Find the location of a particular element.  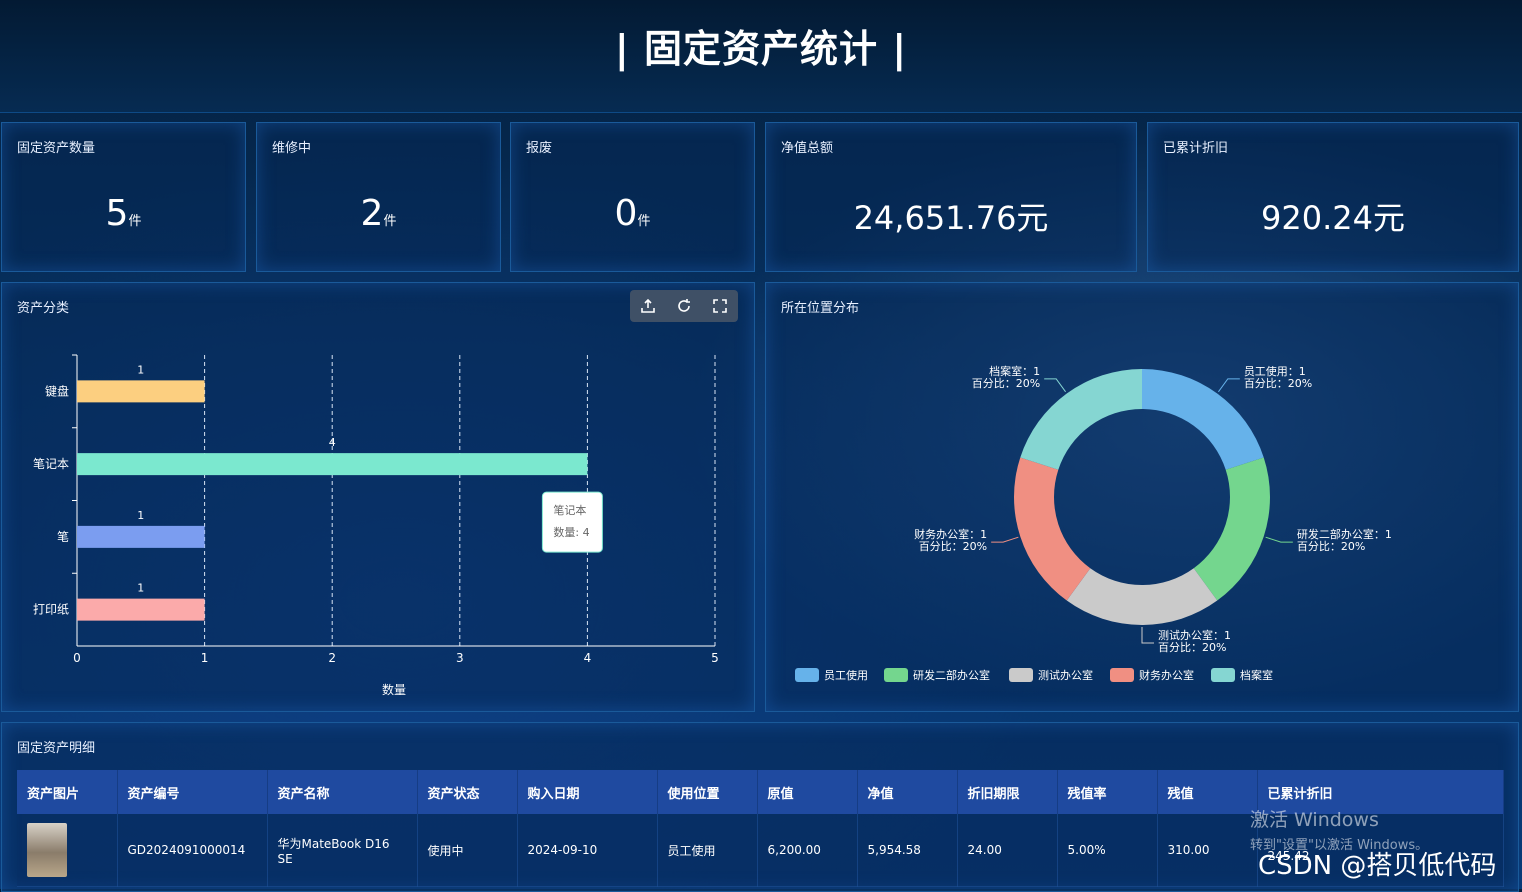

stat-value: 5件 is located at coordinates (123, 213).